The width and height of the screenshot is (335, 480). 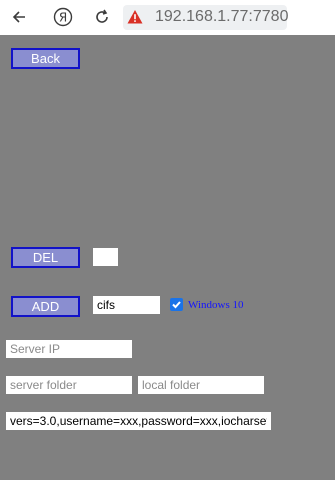 I want to click on windows-checkbox, so click(x=176, y=304).